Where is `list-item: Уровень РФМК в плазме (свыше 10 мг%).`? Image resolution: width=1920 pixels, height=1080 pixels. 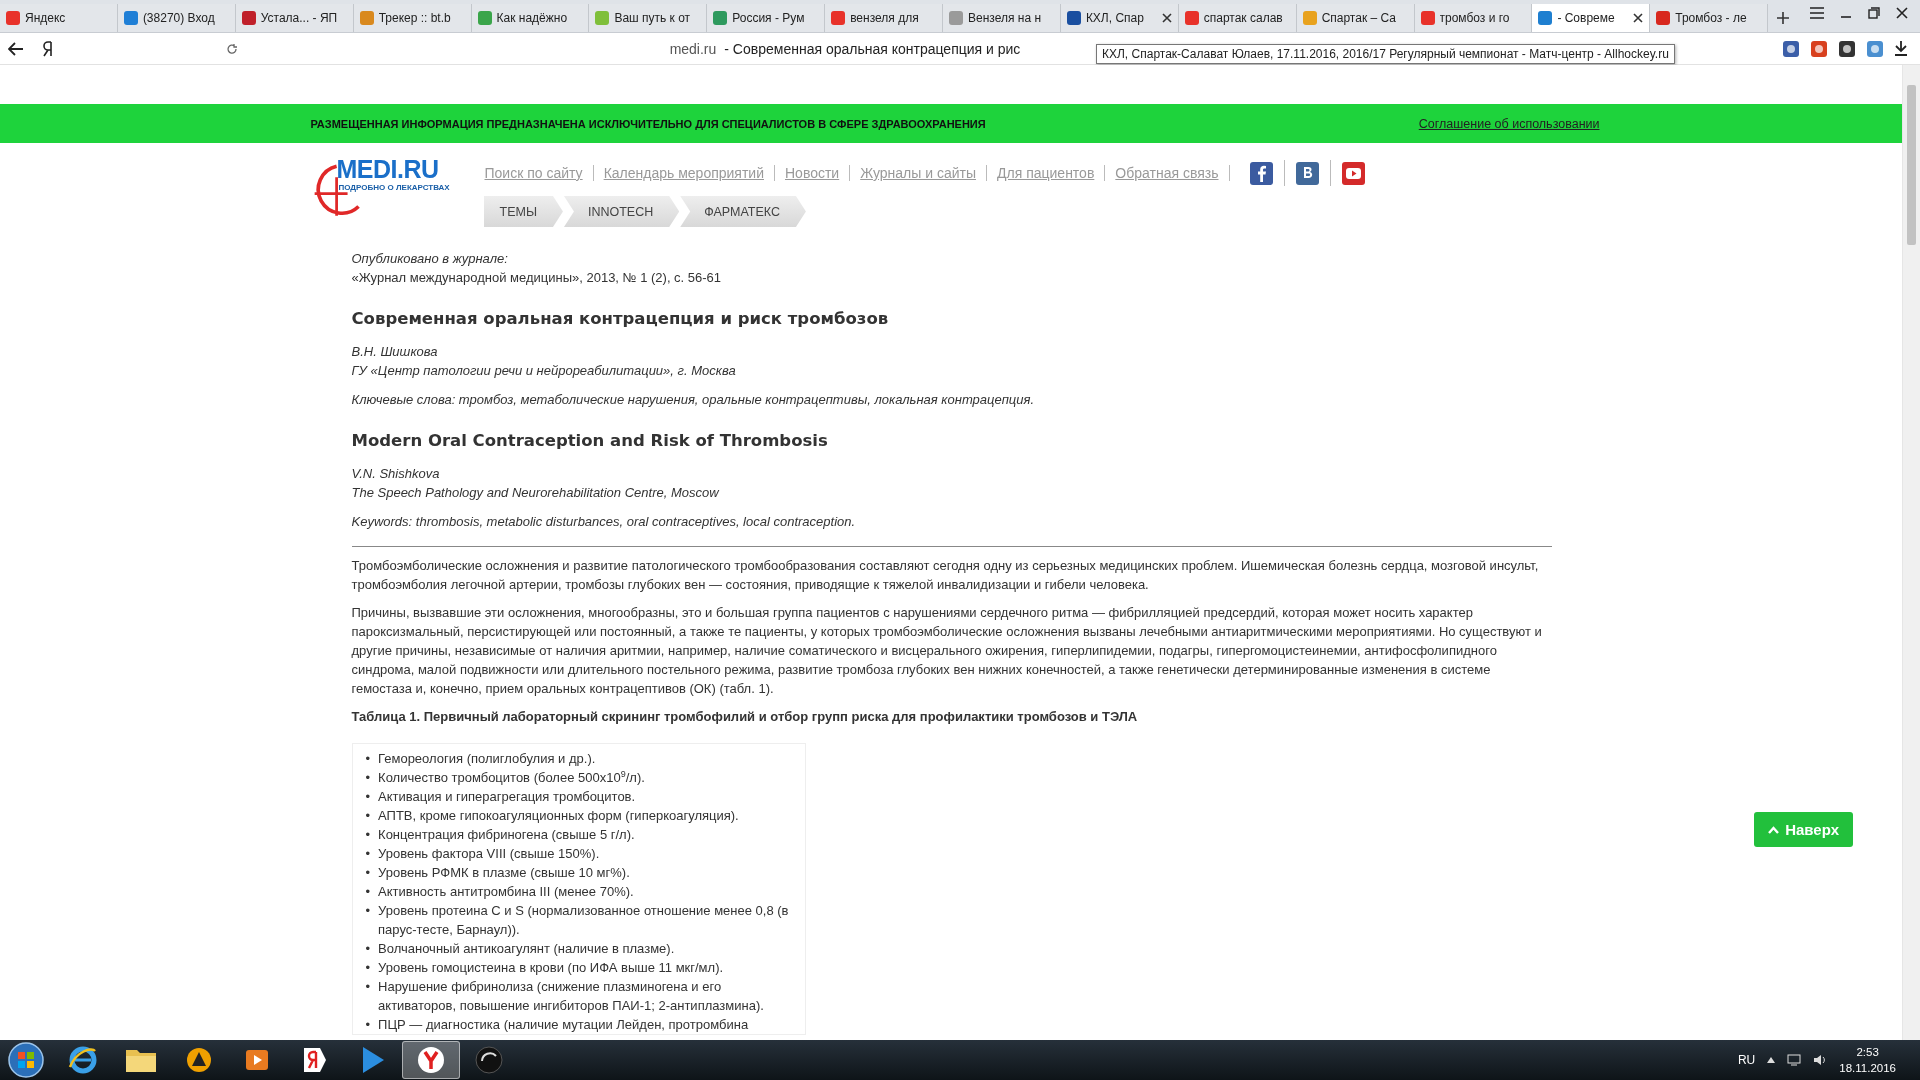 list-item: Уровень РФМК в плазме (свыше 10 мг%). is located at coordinates (504, 873).